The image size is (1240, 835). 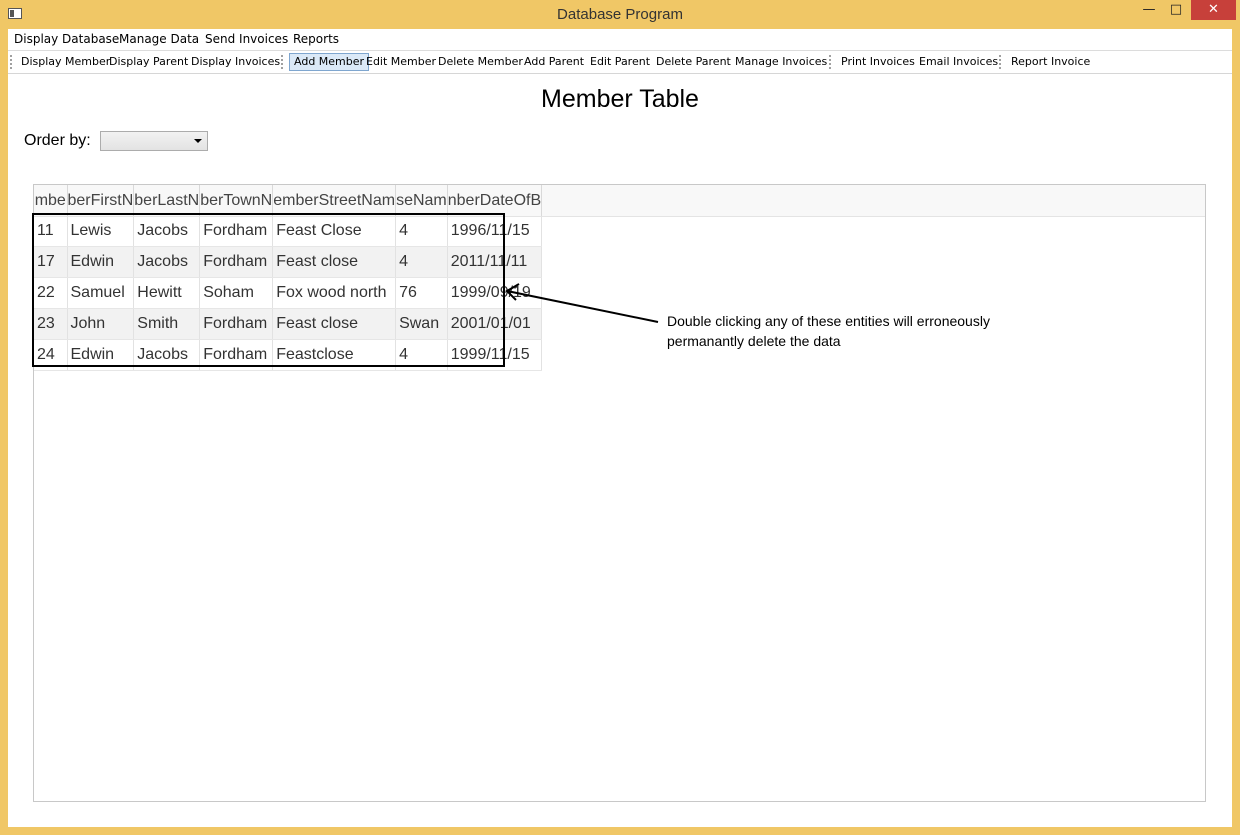 What do you see at coordinates (582, 303) in the screenshot?
I see `annotation-arrow` at bounding box center [582, 303].